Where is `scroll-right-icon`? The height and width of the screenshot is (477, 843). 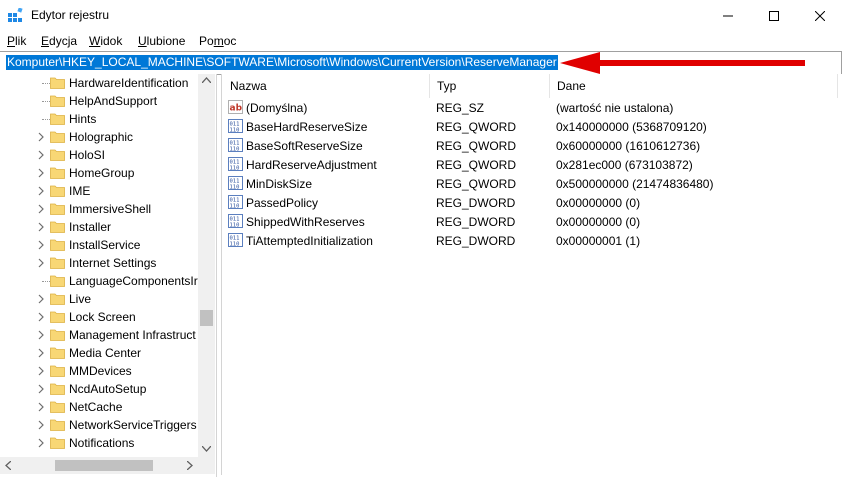 scroll-right-icon is located at coordinates (190, 465).